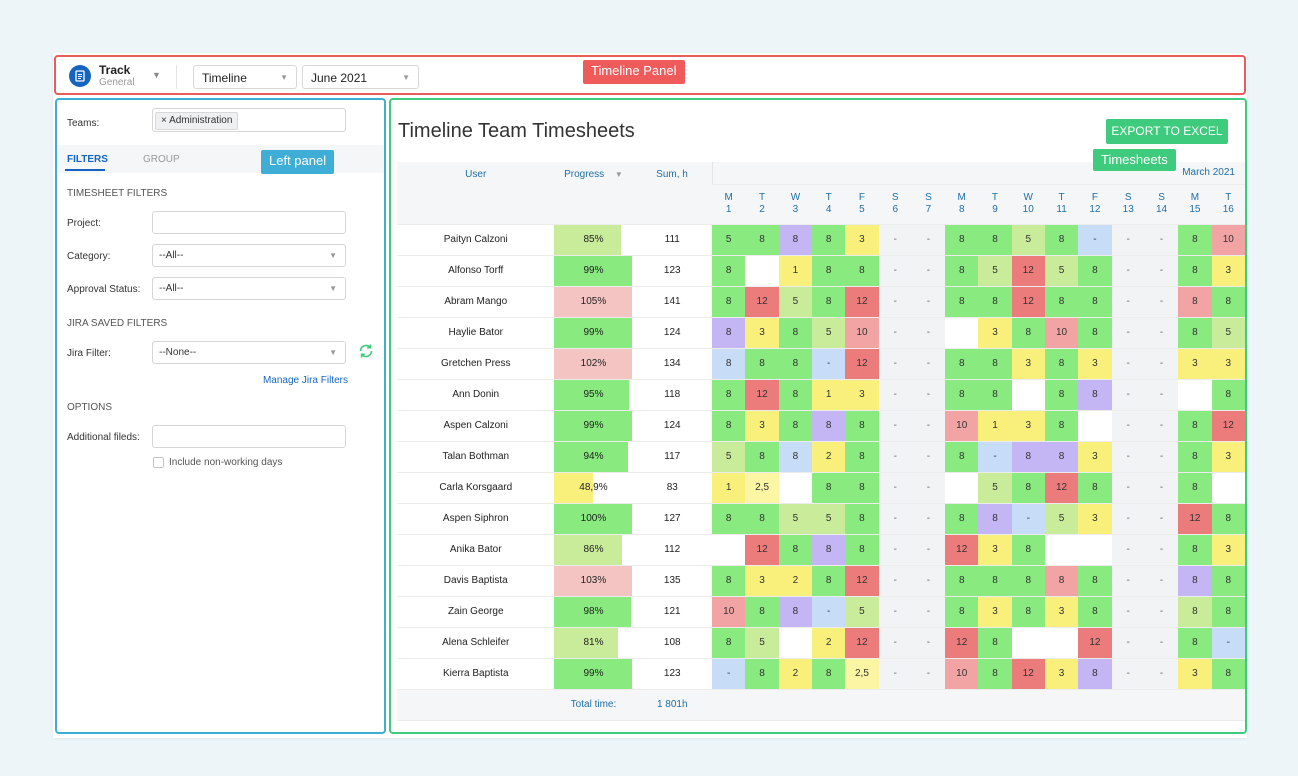  Describe the element at coordinates (476, 581) in the screenshot. I see `user-name: Davis Baptista` at that location.